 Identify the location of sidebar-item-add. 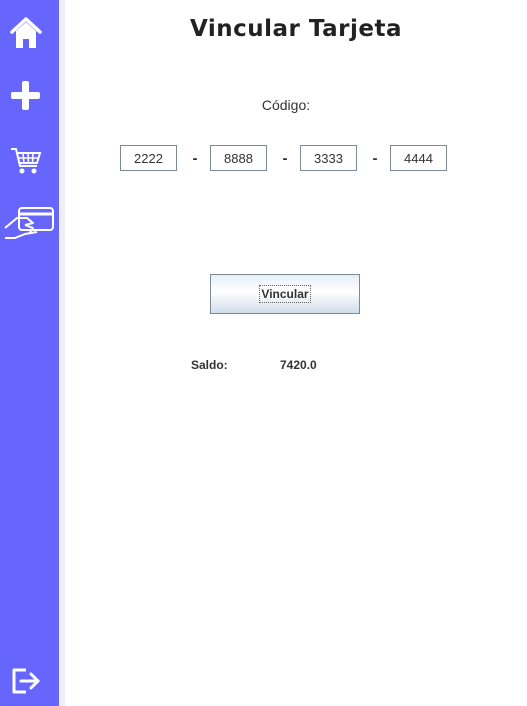
(25, 95).